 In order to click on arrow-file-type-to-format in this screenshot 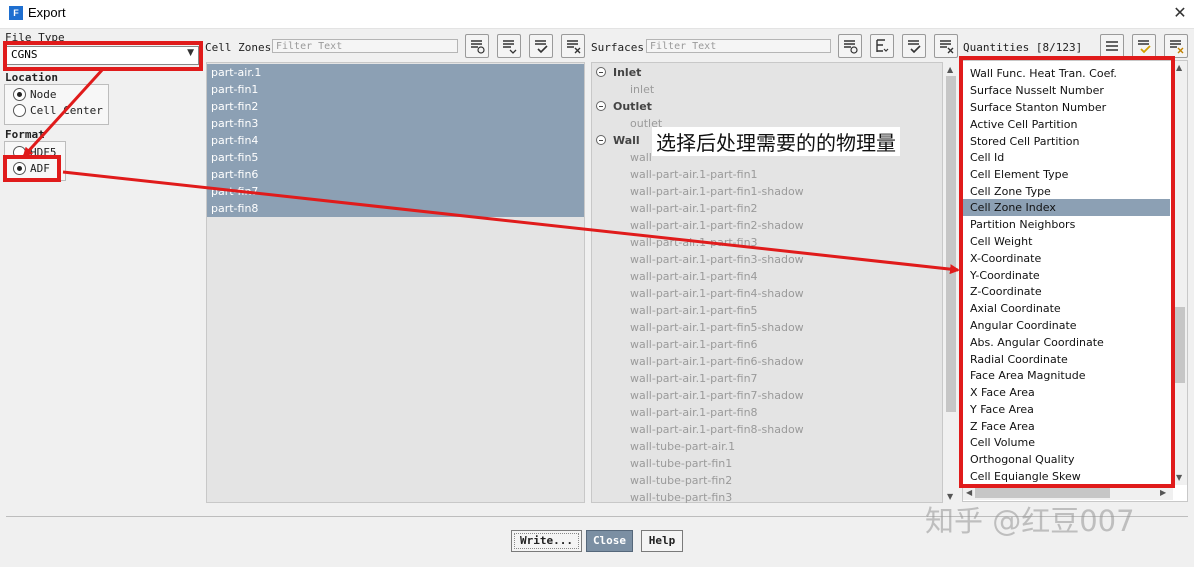, I will do `click(63, 112)`.